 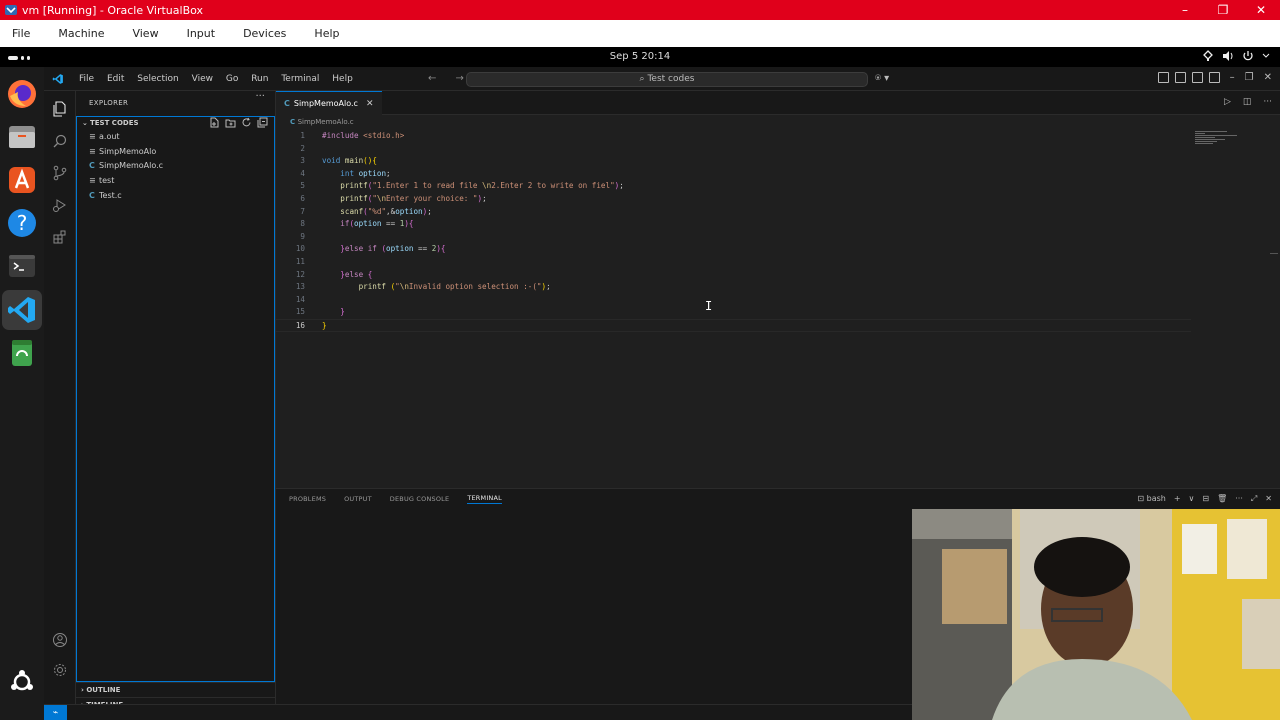 What do you see at coordinates (232, 79) in the screenshot?
I see `vscode-menu-go: Go` at bounding box center [232, 79].